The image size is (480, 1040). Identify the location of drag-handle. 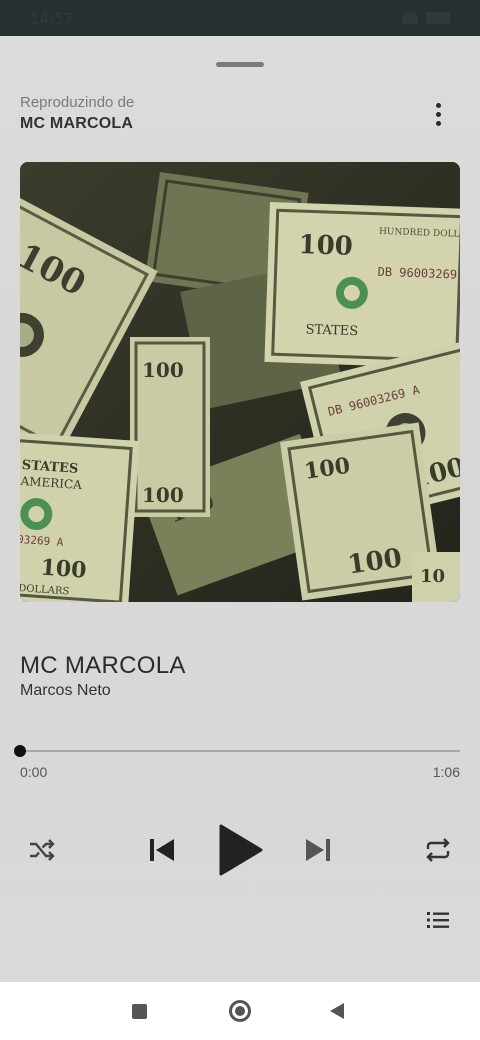
(240, 64).